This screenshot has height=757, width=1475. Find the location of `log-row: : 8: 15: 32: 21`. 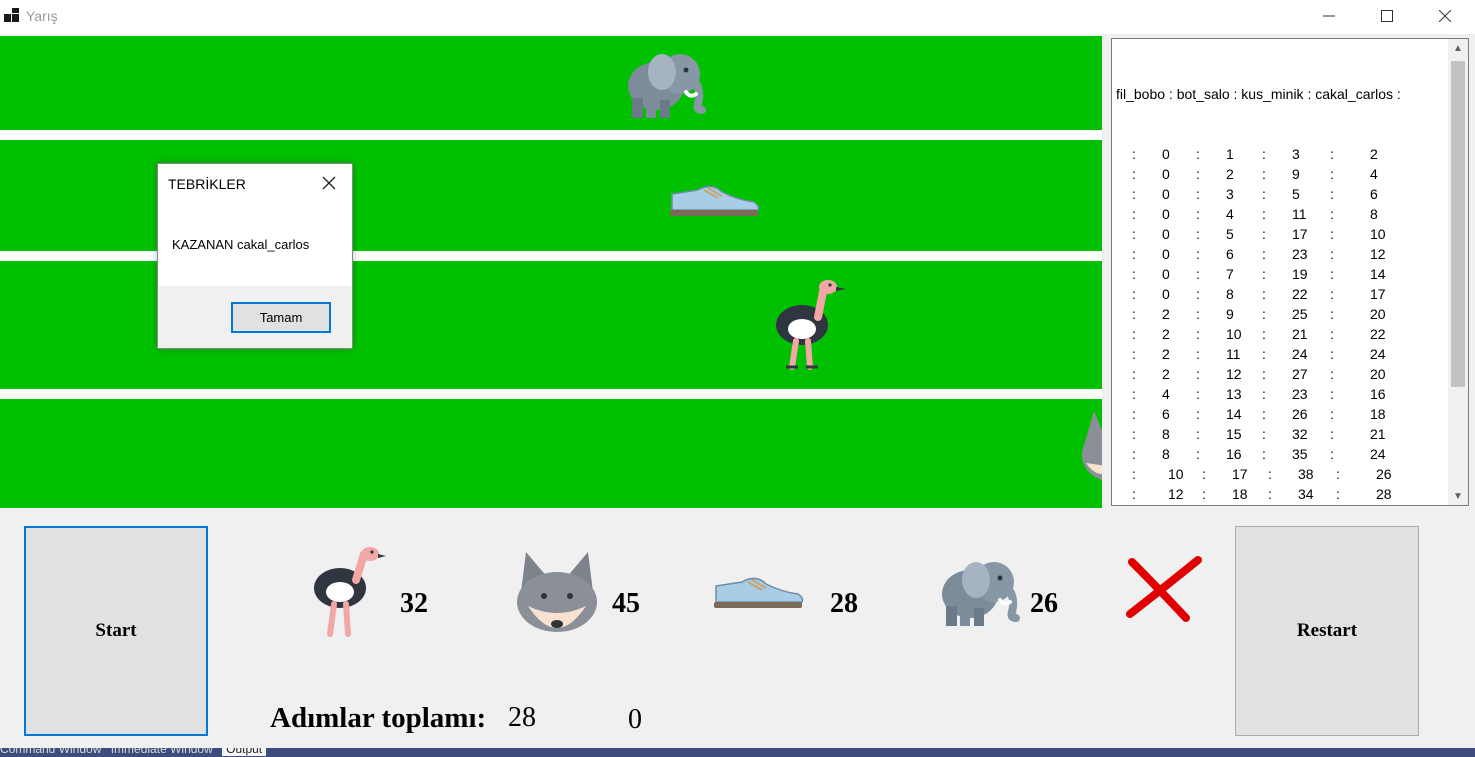

log-row: : 8: 15: 32: 21 is located at coordinates (1258, 434).